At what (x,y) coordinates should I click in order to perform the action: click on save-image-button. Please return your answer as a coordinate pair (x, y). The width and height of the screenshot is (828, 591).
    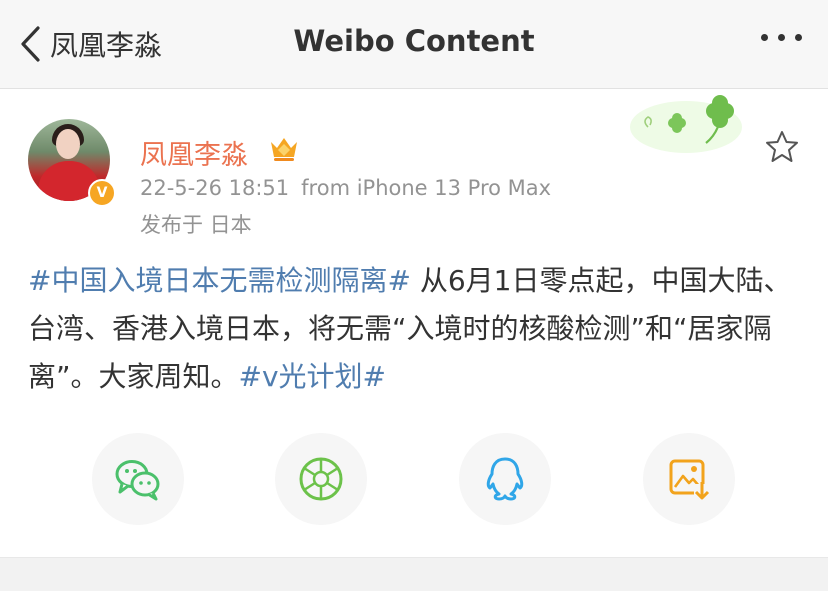
    Looking at the image, I should click on (689, 479).